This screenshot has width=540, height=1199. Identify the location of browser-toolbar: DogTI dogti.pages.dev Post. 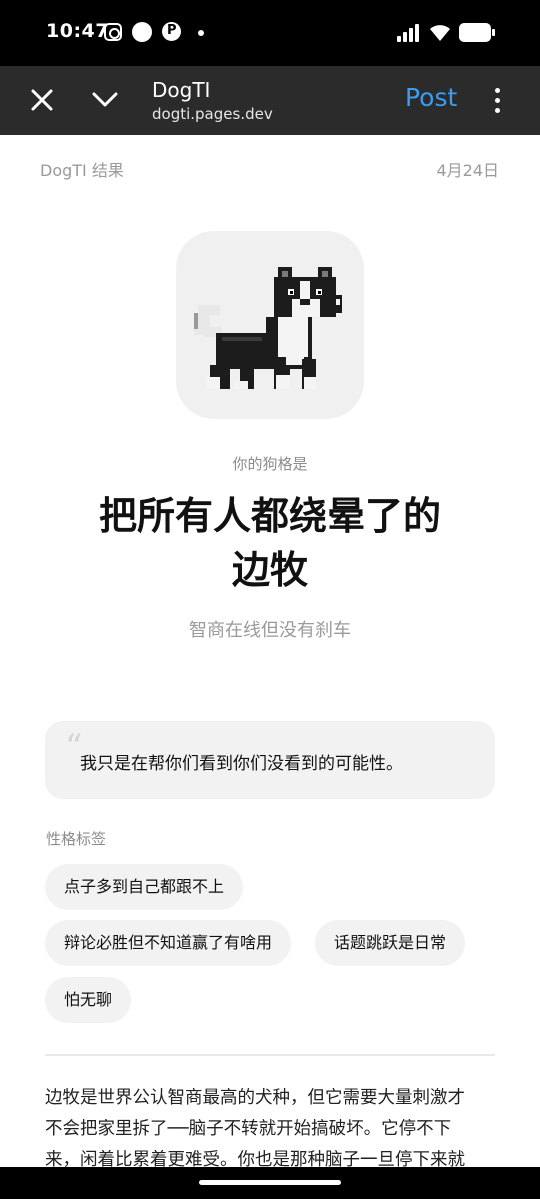
(270, 100).